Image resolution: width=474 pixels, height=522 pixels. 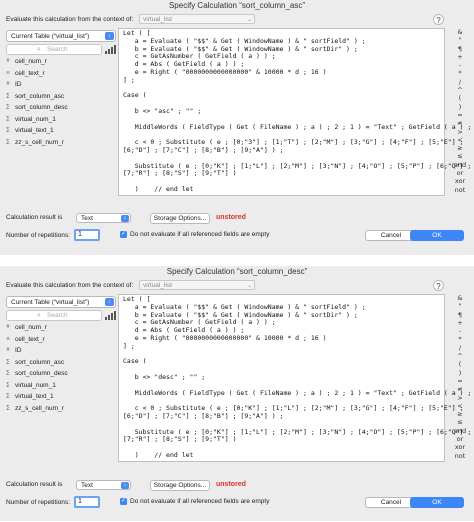 I want to click on result-type-value: Text, so click(x=87, y=218).